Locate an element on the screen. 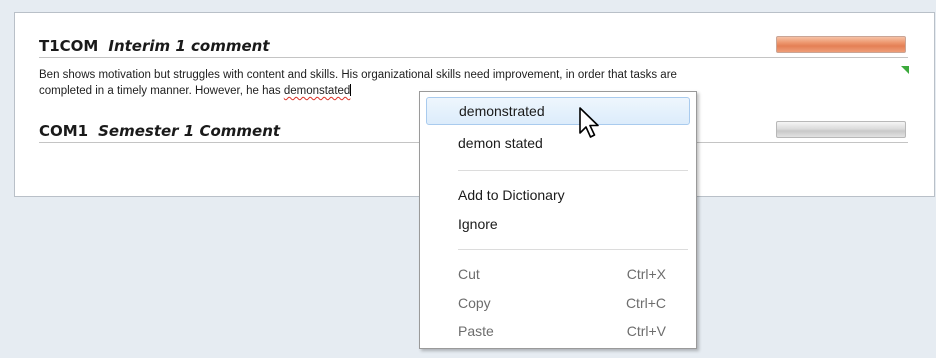 This screenshot has height=358, width=936. menu-item-label: Paste is located at coordinates (476, 331).